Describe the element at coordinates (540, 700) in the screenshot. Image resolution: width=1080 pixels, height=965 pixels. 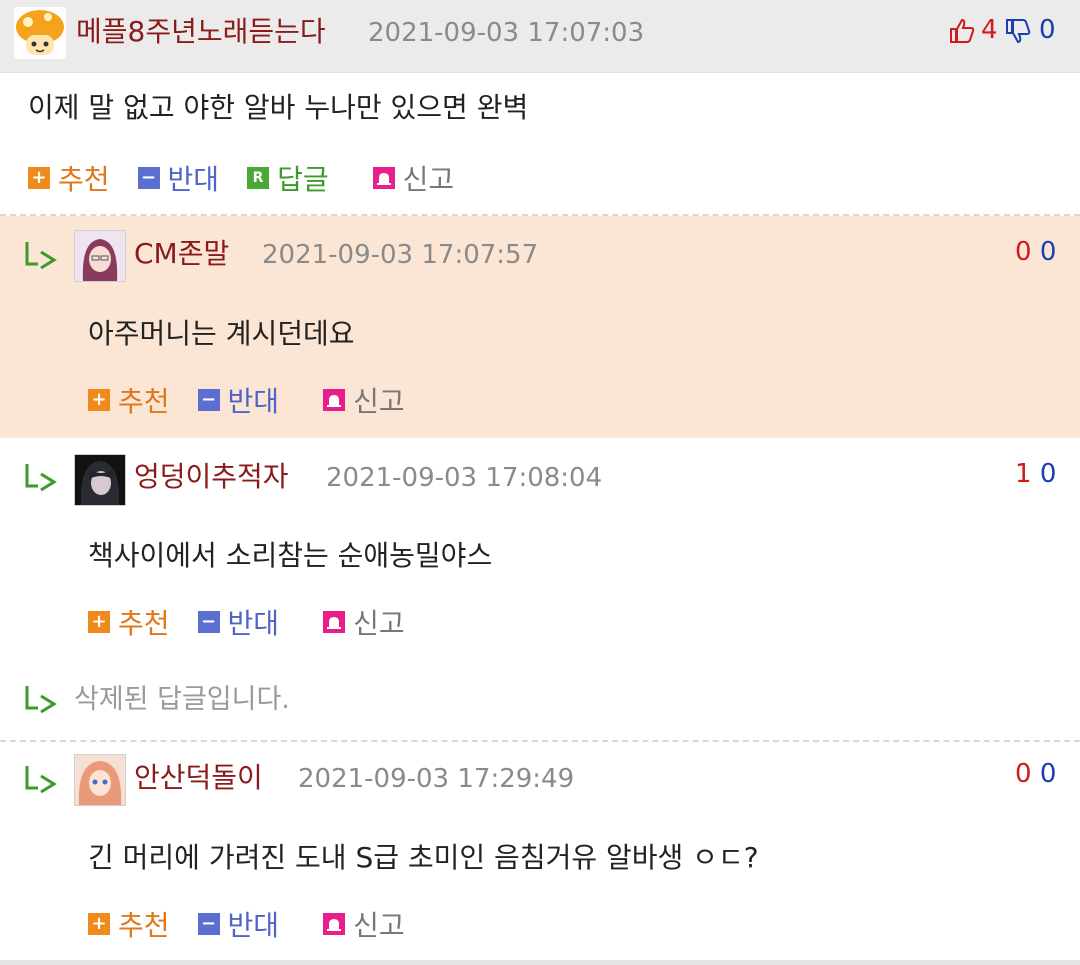
I see `deleted-reply: 삭제된 답글입니다.` at that location.